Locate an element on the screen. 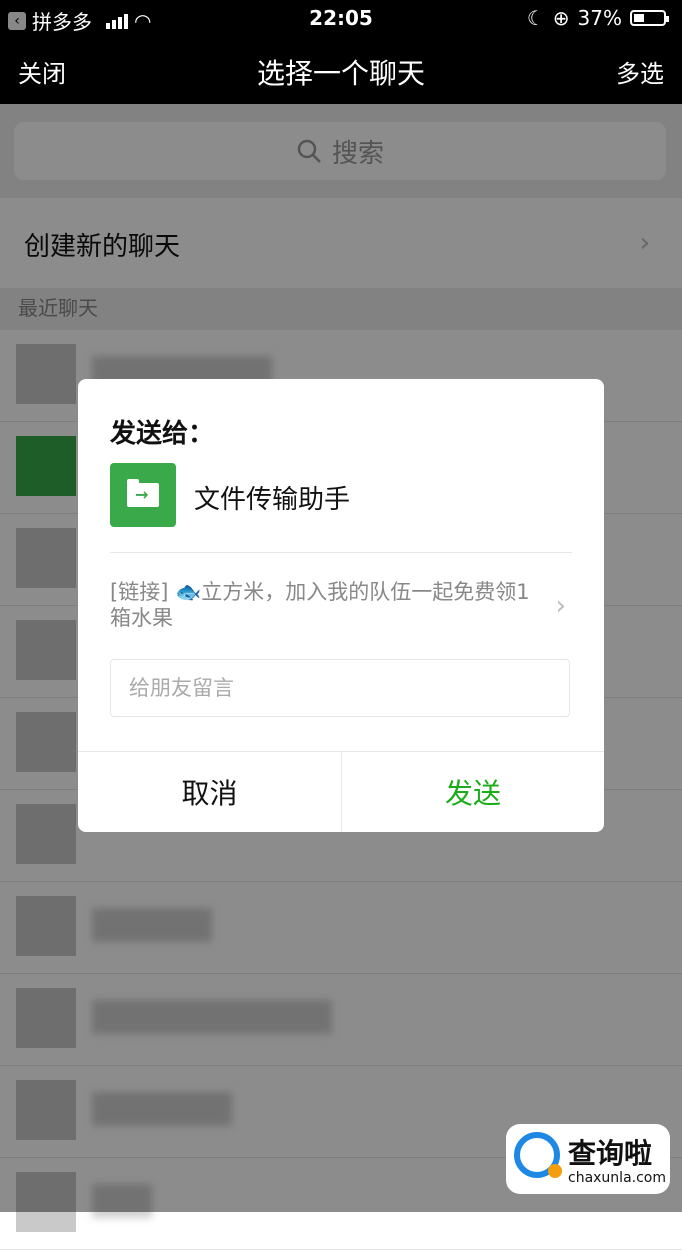  divider is located at coordinates (341, 552).